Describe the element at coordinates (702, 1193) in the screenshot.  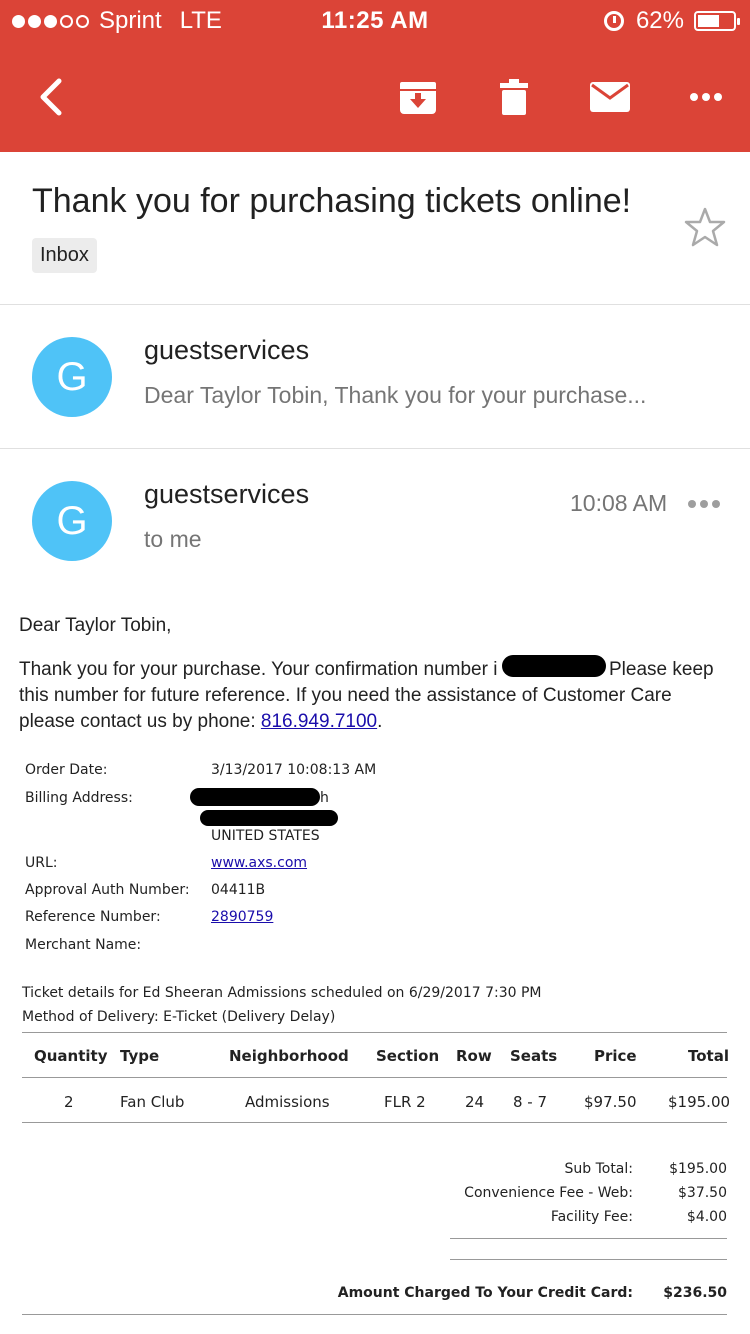
I see `convenience-fee-value: $37.50` at that location.